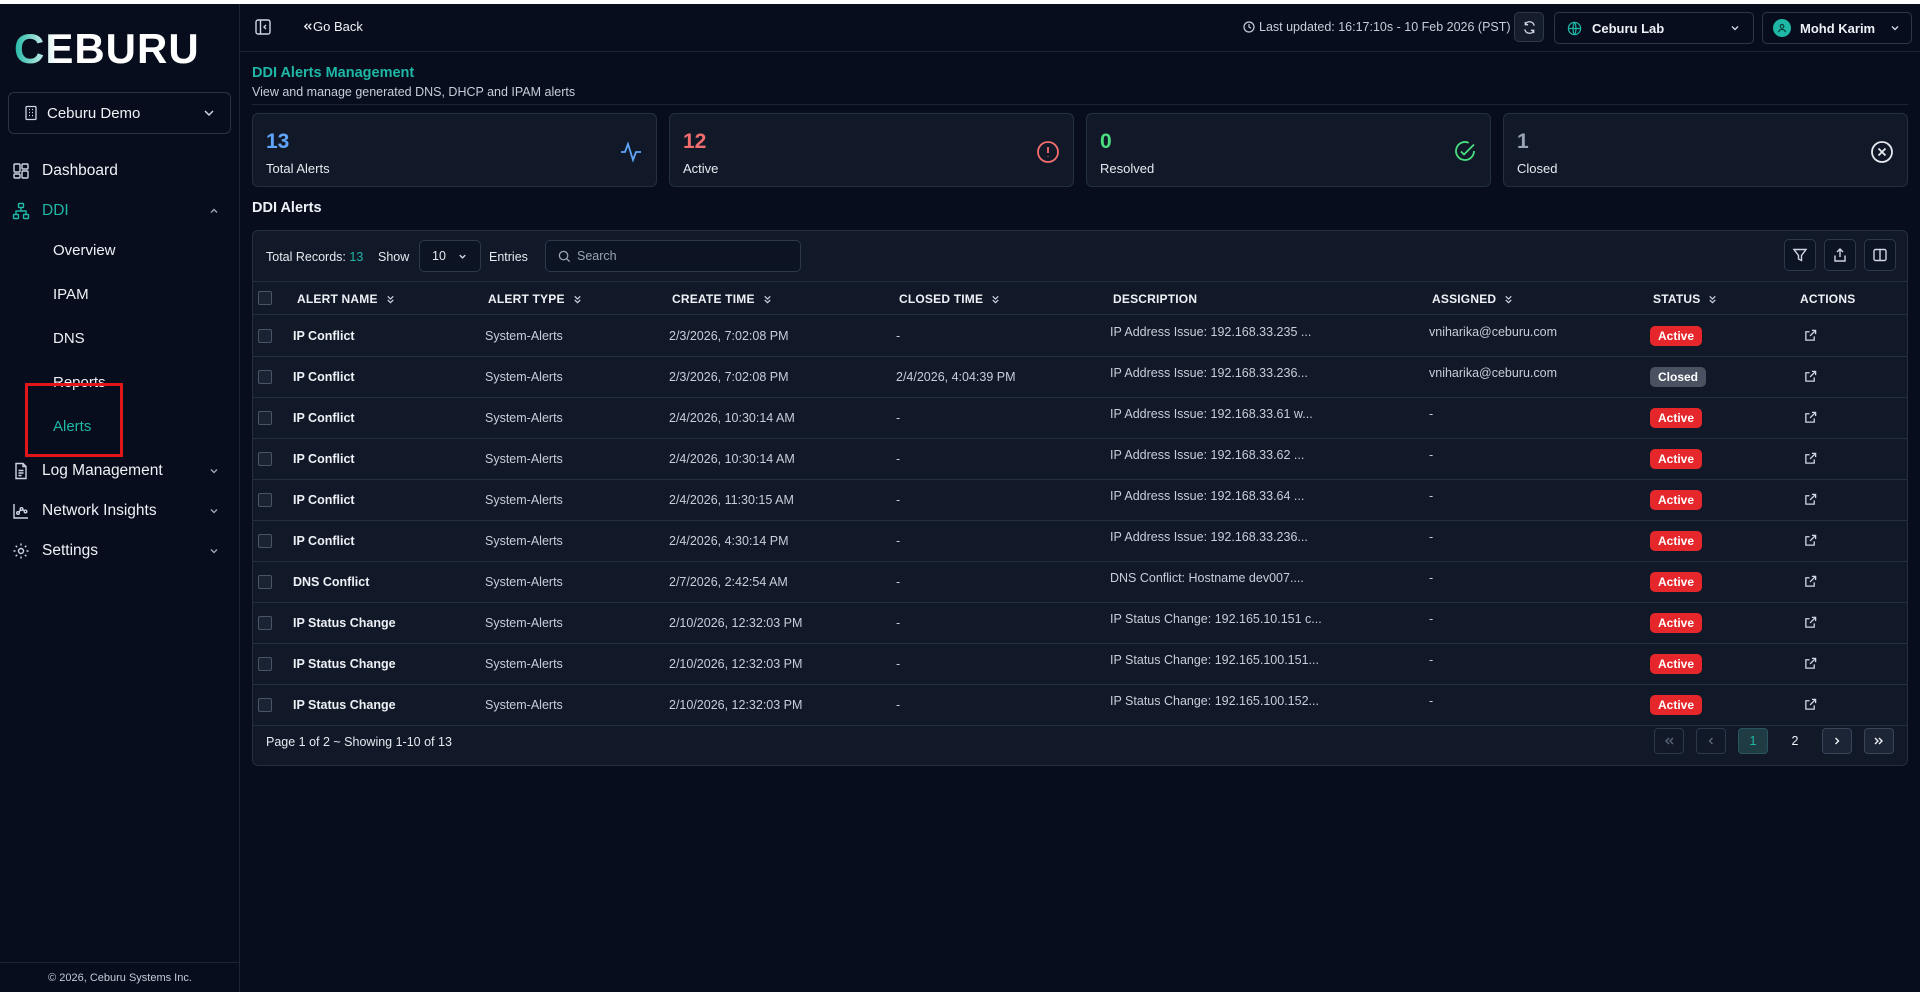  What do you see at coordinates (1654, 28) in the screenshot?
I see `site-select: Ceburu Lab` at bounding box center [1654, 28].